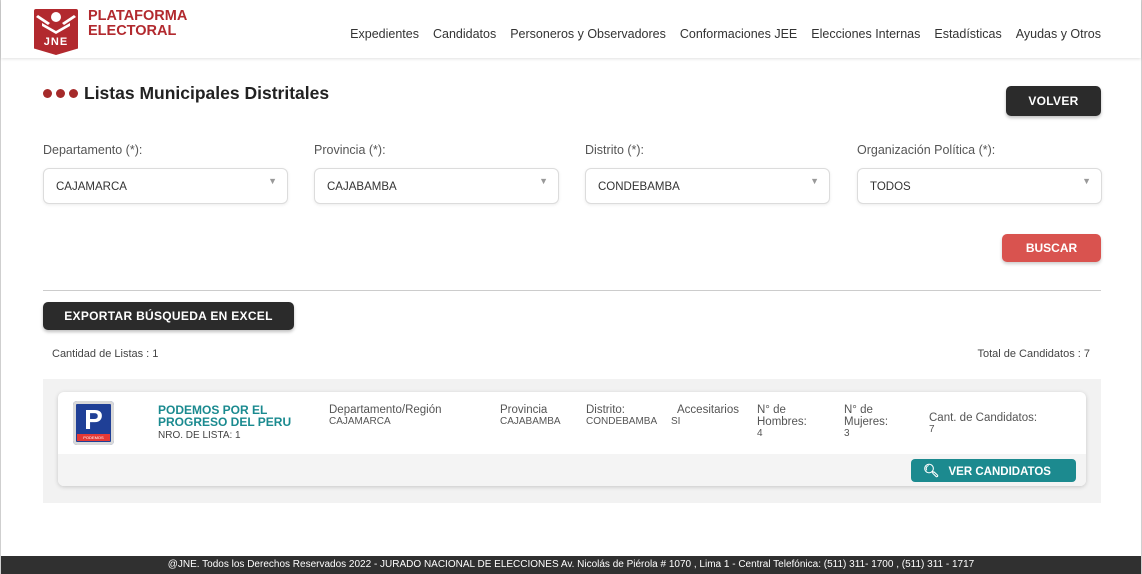 Image resolution: width=1142 pixels, height=574 pixels. I want to click on distrito-col-label: Distrito:, so click(605, 410).